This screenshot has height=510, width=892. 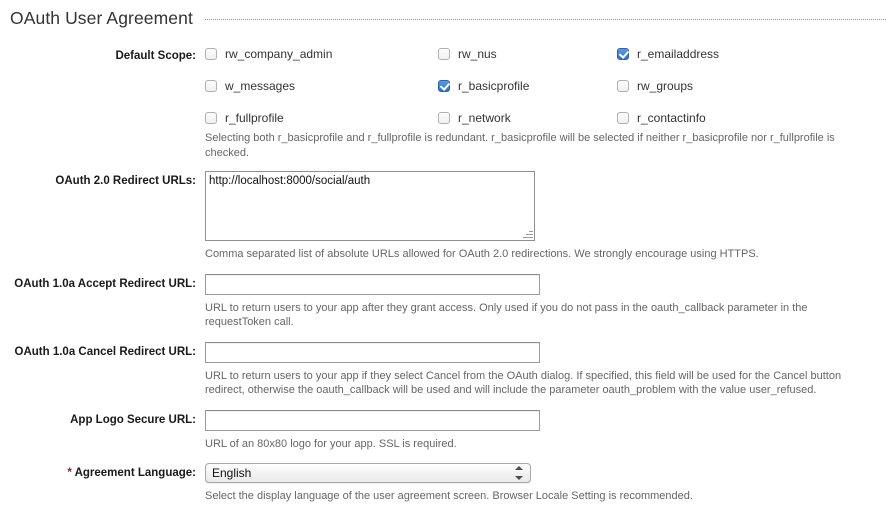 What do you see at coordinates (321, 86) in the screenshot?
I see `checkbox-w-messages: w_messages` at bounding box center [321, 86].